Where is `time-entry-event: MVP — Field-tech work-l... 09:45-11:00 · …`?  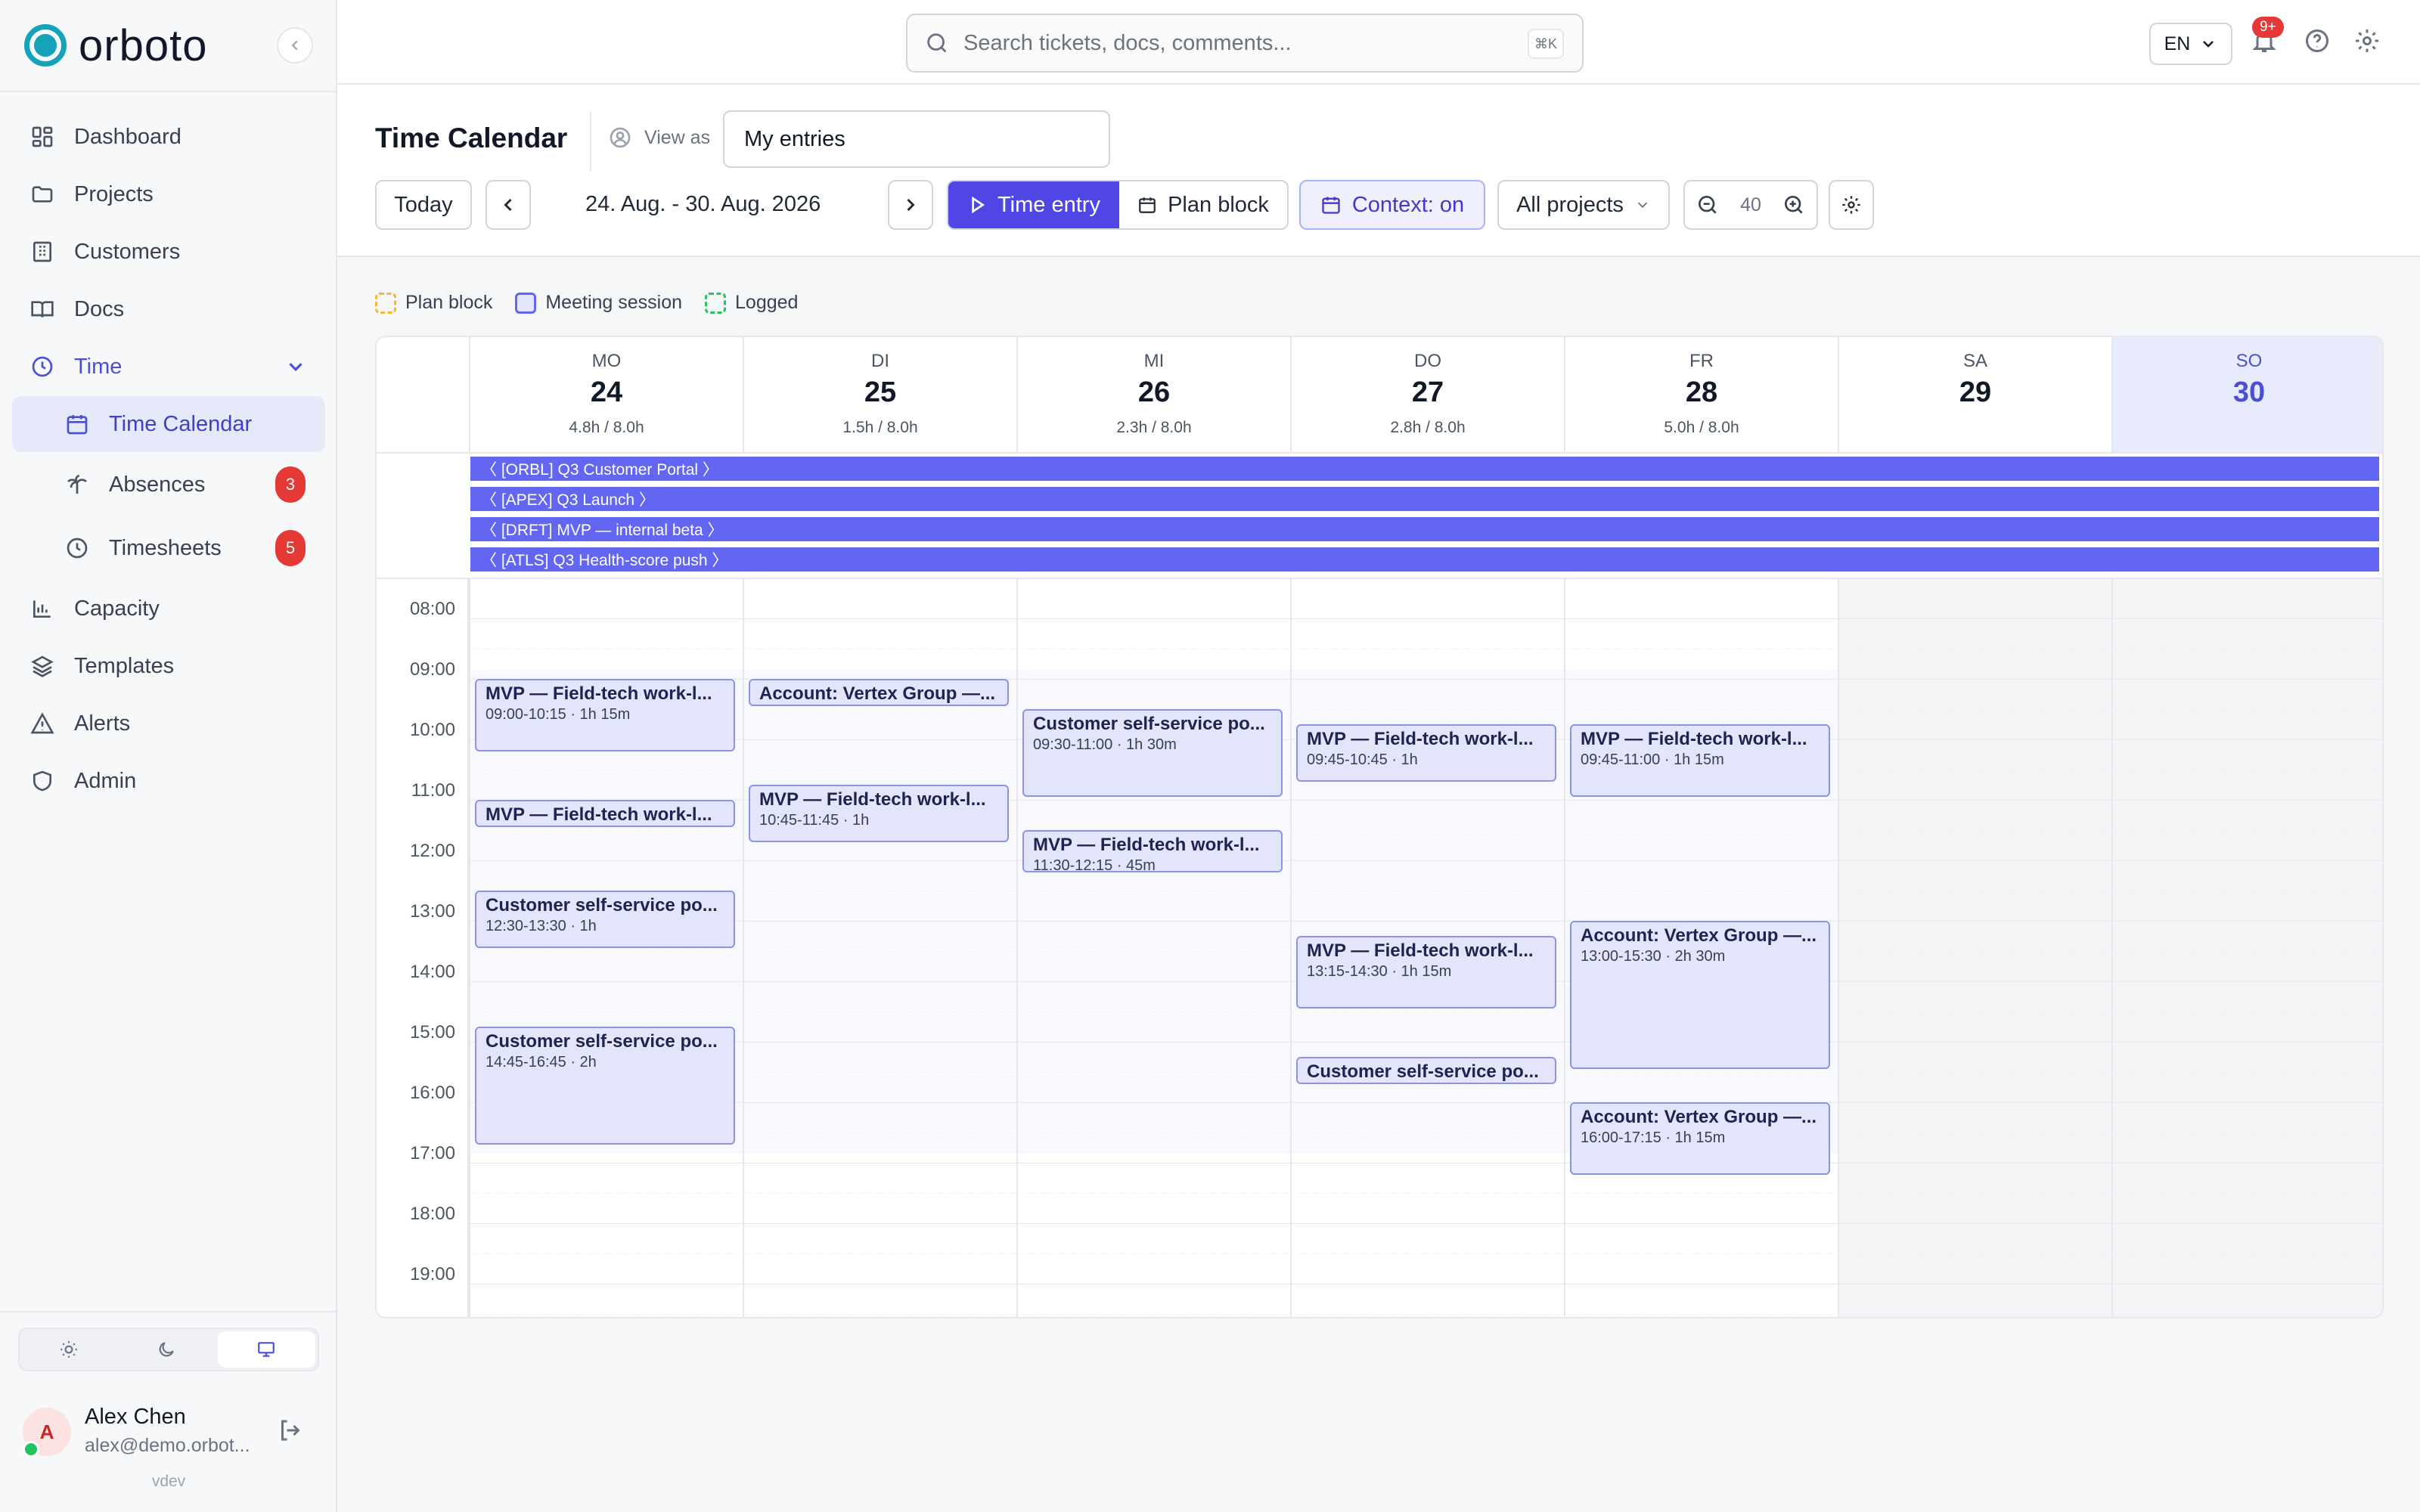
time-entry-event: MVP — Field-tech work-l... 09:45-11:00 · … is located at coordinates (1700, 760).